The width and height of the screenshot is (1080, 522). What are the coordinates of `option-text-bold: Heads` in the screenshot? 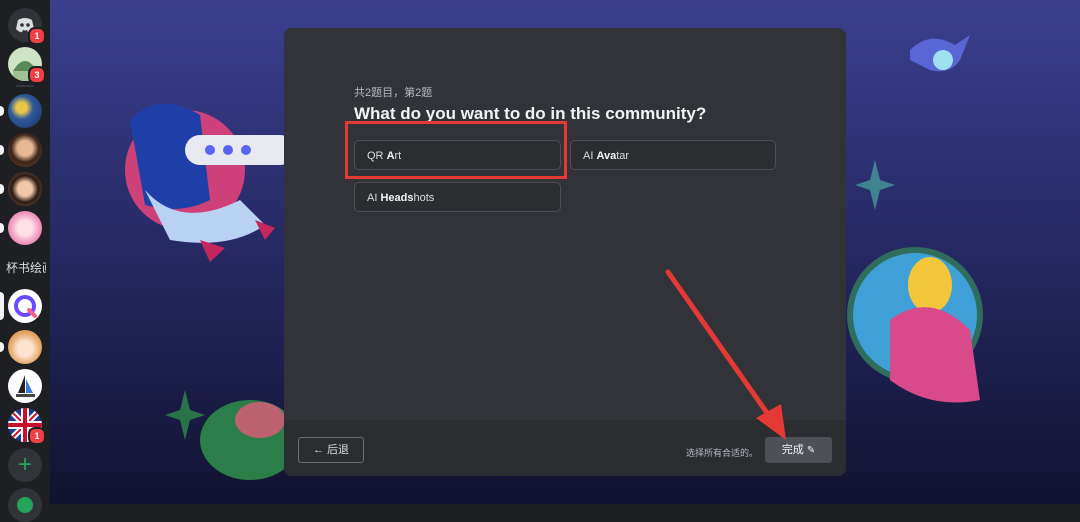 It's located at (397, 198).